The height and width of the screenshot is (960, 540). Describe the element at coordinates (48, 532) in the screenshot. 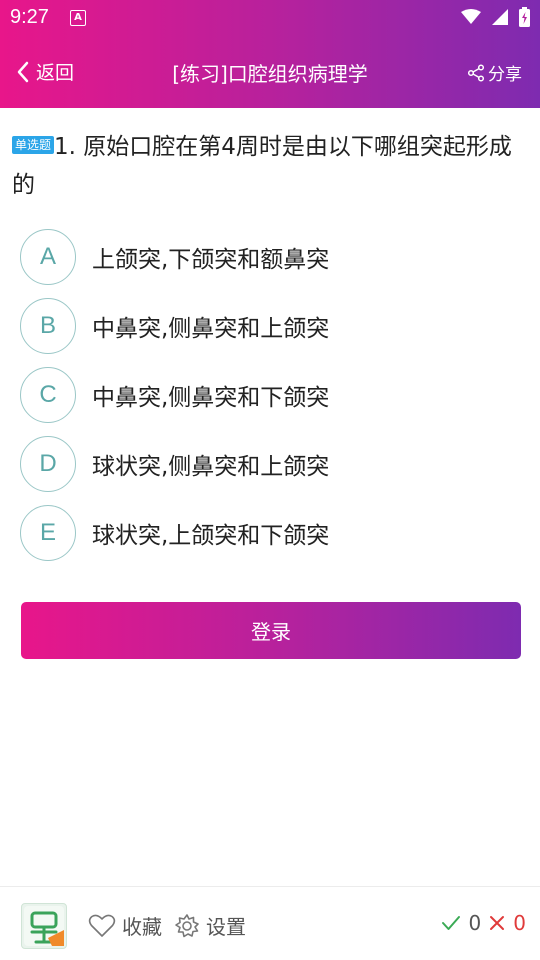

I see `option-letter: E` at that location.